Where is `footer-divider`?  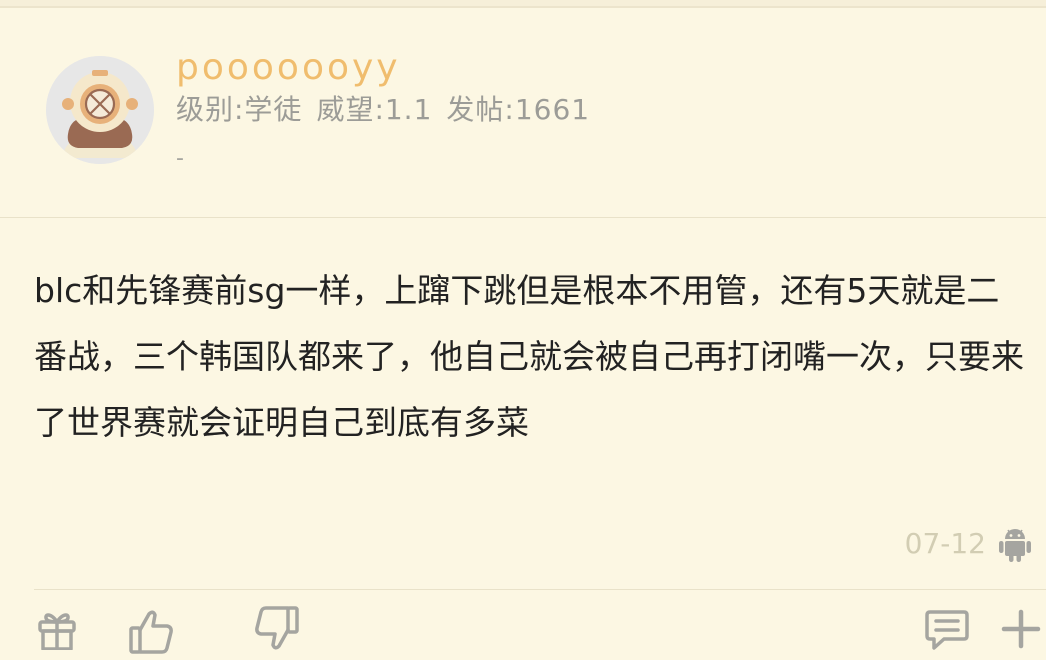
footer-divider is located at coordinates (540, 589).